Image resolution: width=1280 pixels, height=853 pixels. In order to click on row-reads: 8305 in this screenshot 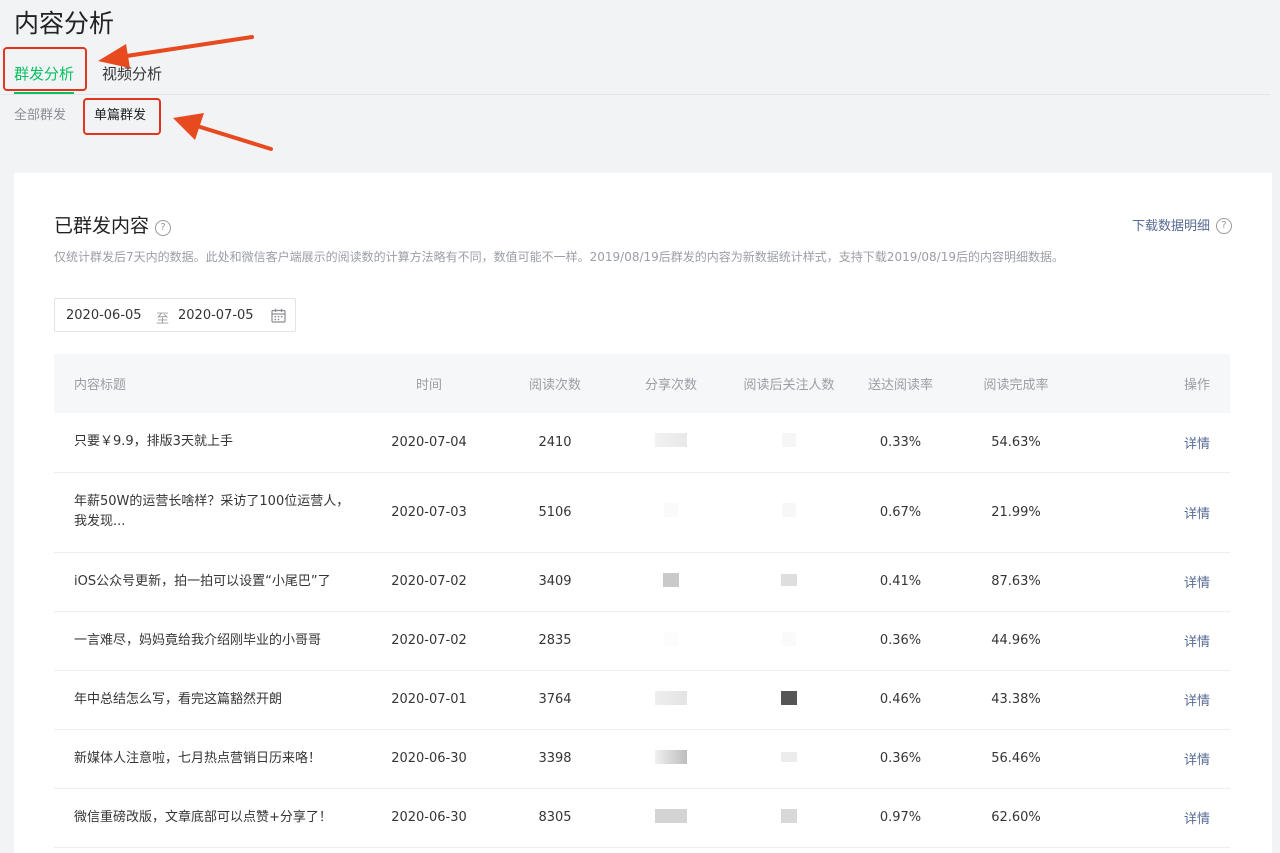, I will do `click(555, 818)`.